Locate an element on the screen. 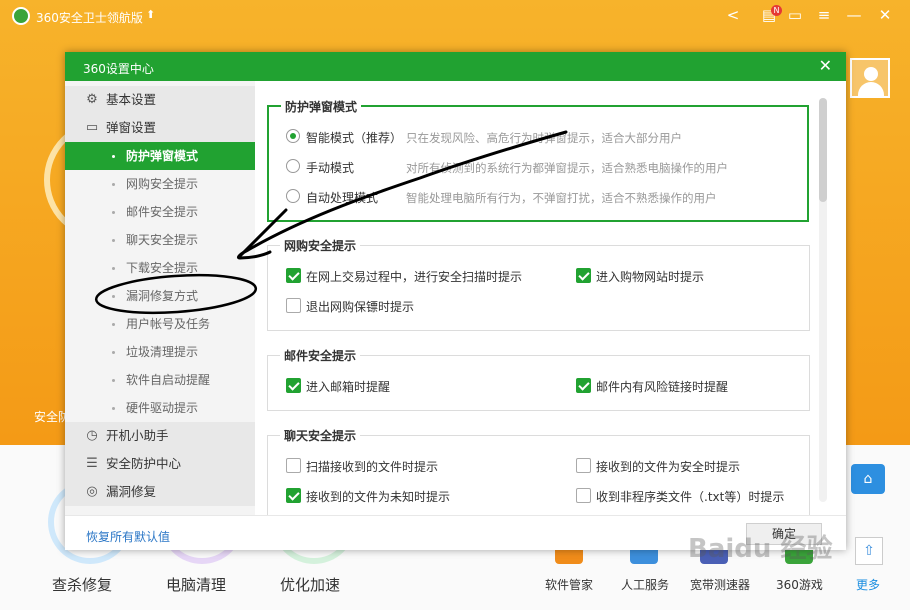 The width and height of the screenshot is (910, 610). scrollbar-thumb is located at coordinates (823, 150).